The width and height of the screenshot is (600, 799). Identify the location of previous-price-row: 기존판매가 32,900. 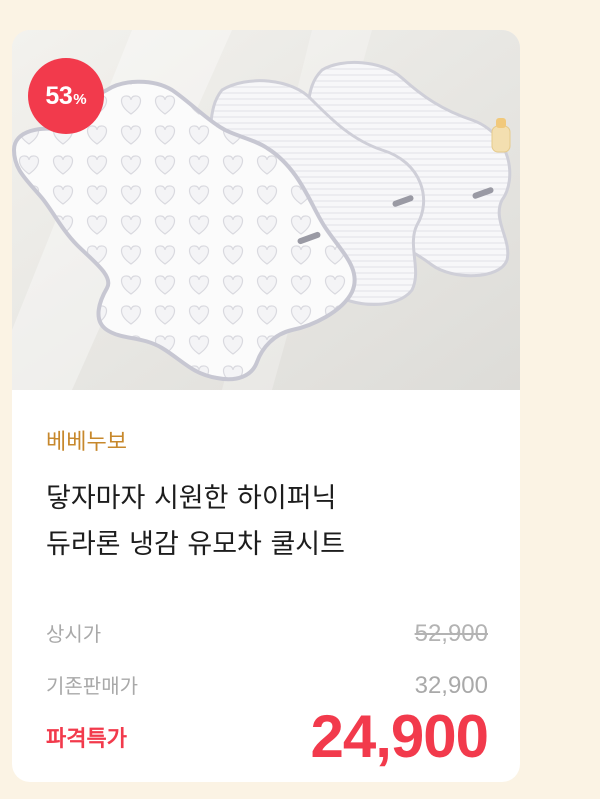
(267, 685).